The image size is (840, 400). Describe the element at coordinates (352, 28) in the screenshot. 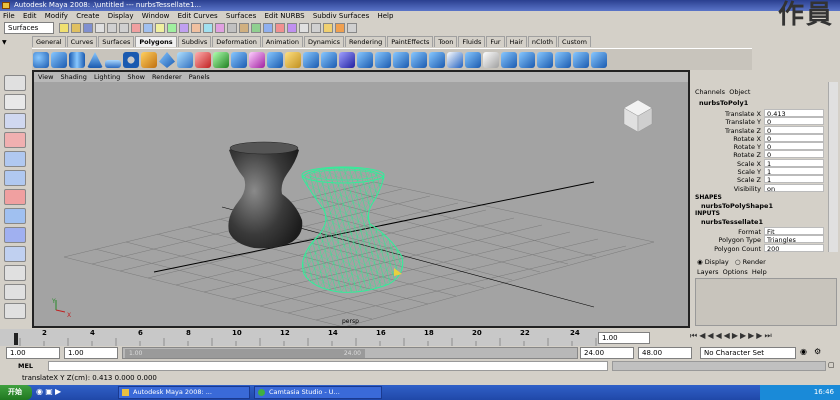

I see `render-settings-icon` at that location.